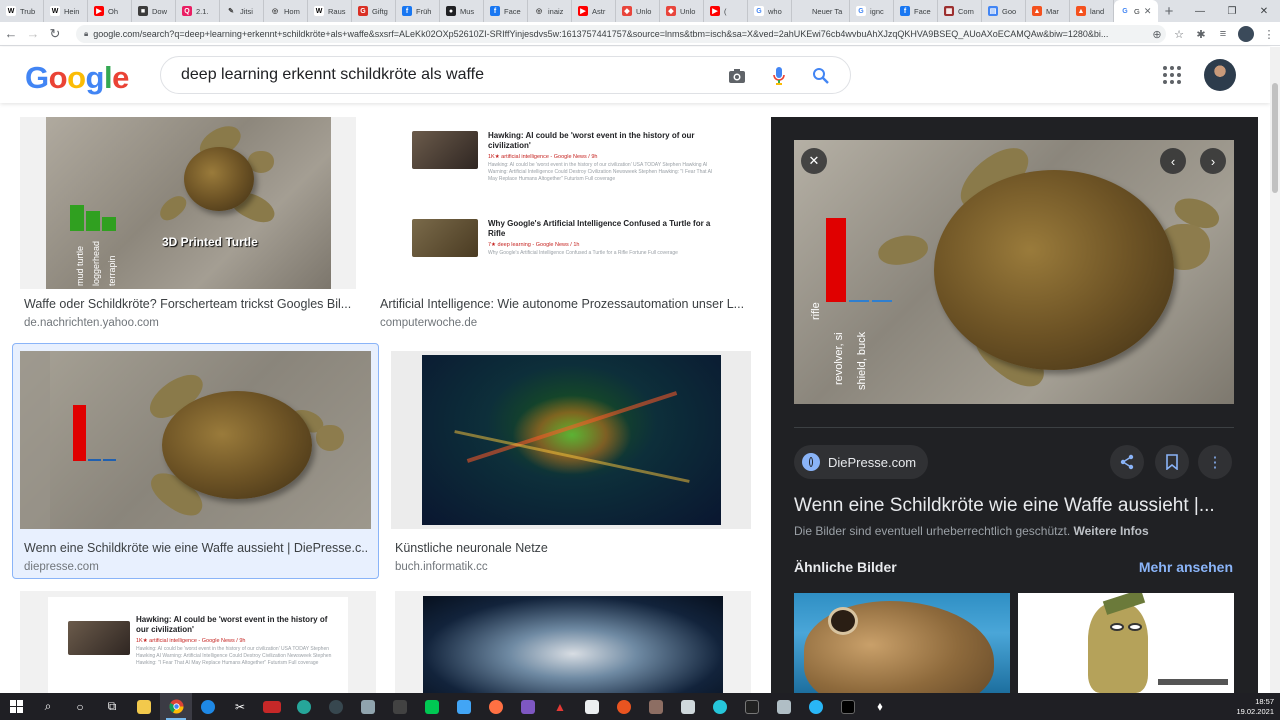  Describe the element at coordinates (110, 11) in the screenshot. I see `browser-tab: ▶ Oh` at that location.